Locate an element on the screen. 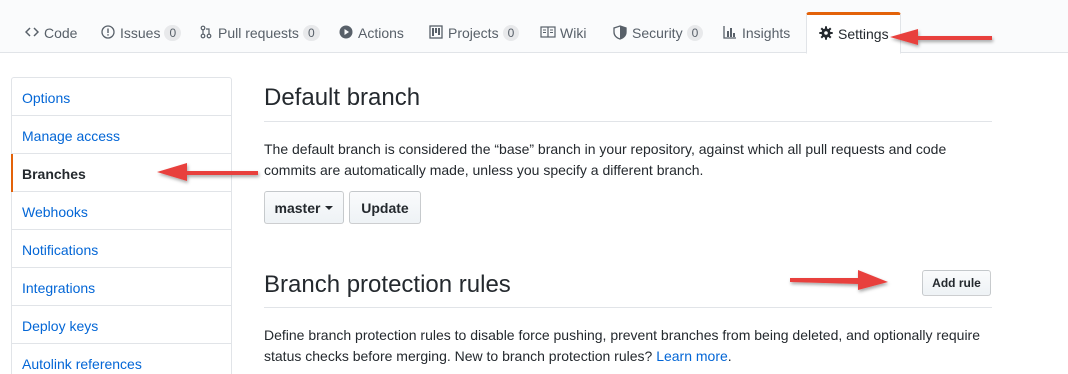  tab-pull-requests: Pull requests 0 is located at coordinates (259, 33).